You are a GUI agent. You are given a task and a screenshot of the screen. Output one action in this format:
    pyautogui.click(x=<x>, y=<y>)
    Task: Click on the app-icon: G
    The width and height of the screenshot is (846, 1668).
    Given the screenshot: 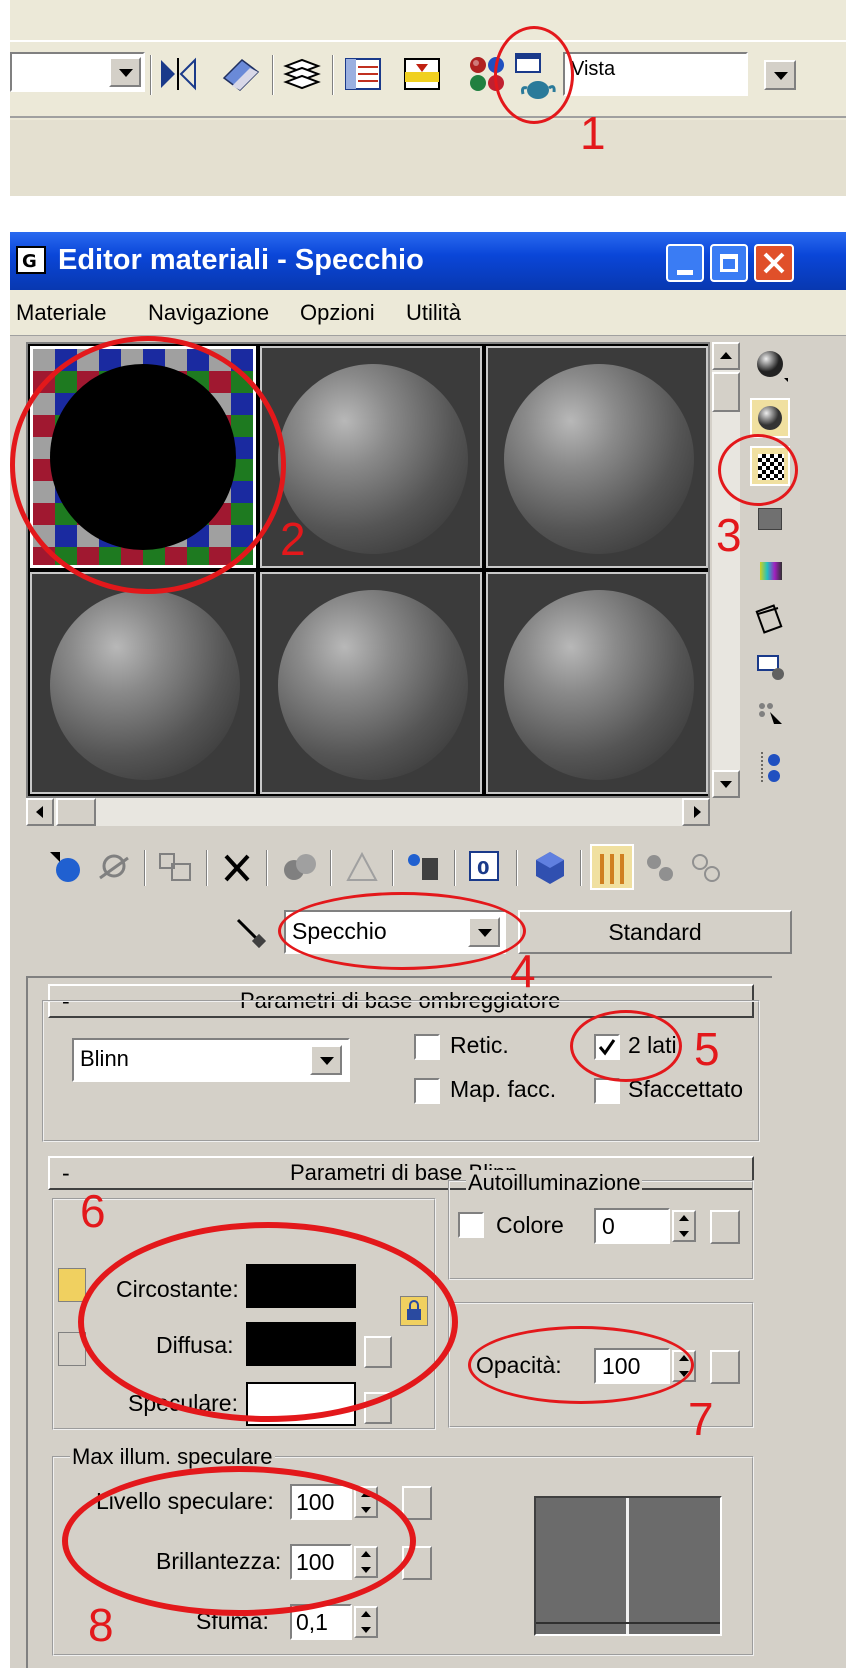 What is the action you would take?
    pyautogui.click(x=31, y=260)
    